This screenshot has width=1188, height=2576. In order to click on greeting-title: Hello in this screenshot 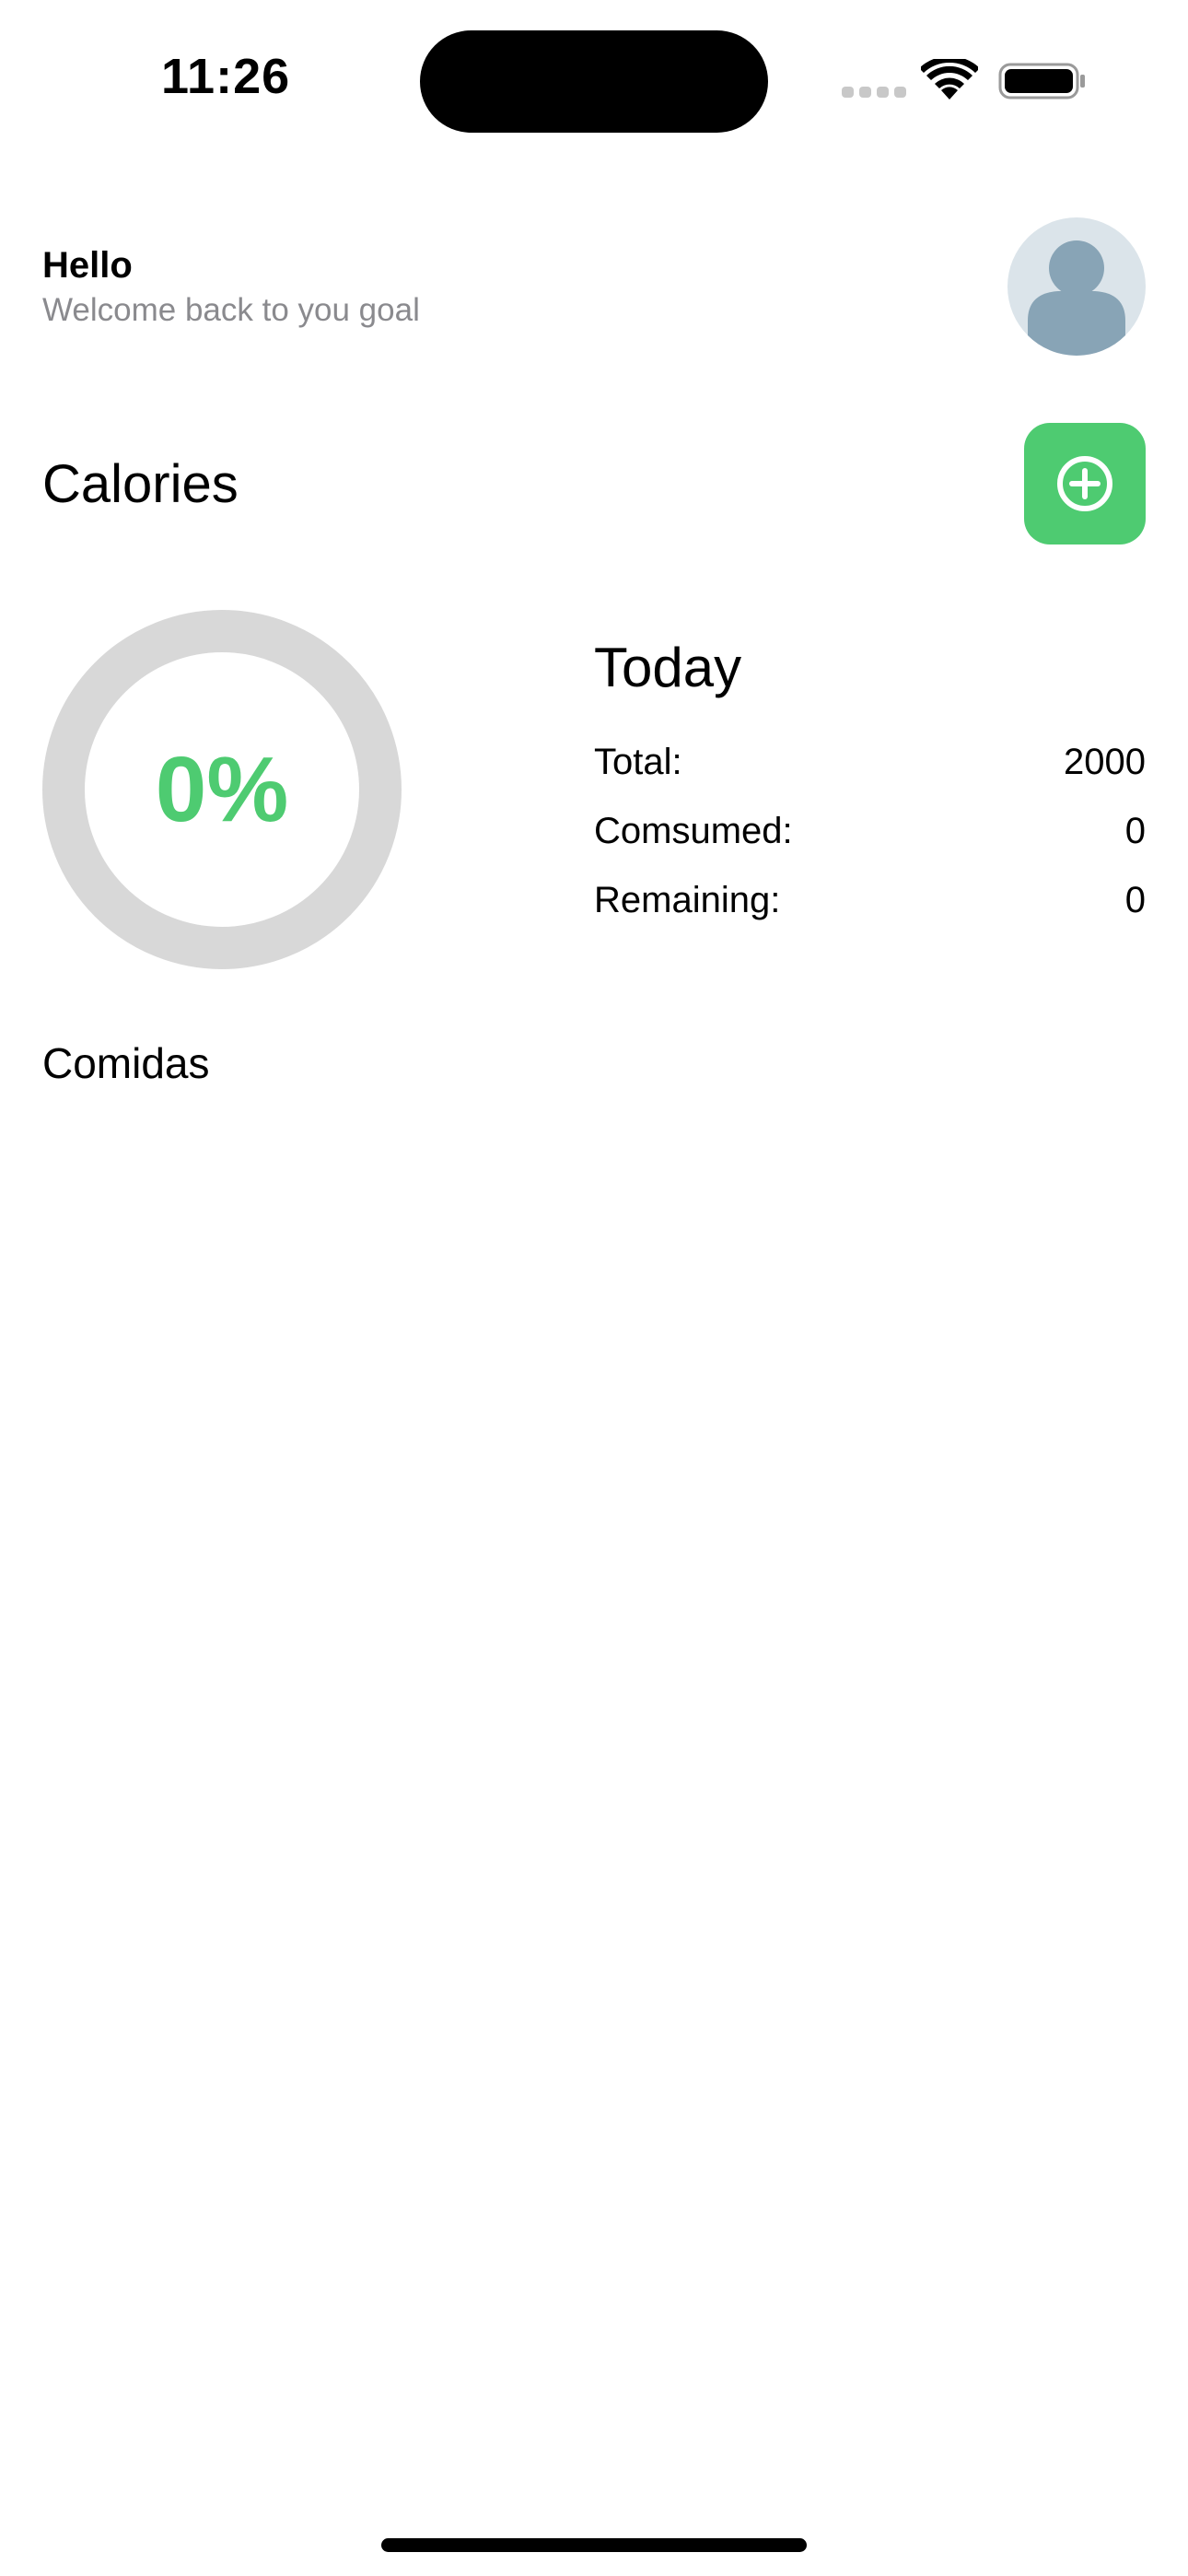, I will do `click(87, 265)`.